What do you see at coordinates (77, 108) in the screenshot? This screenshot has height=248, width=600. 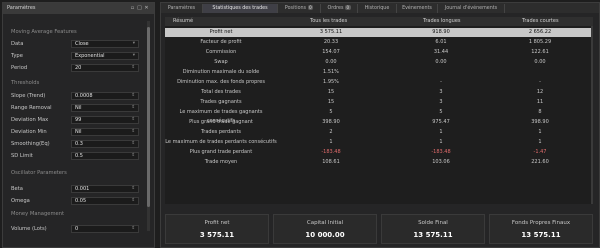 I see `param-range-removal: Range Removal Nil ⇕` at bounding box center [77, 108].